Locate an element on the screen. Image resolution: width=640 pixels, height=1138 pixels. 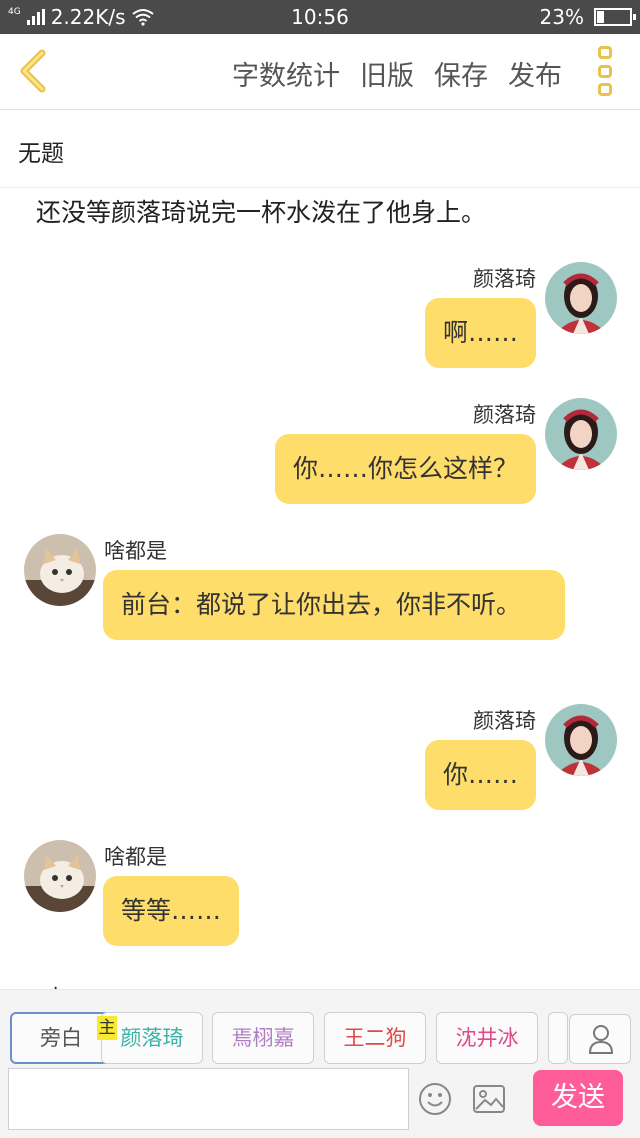
word-count-button: 字数统计 is located at coordinates (286, 73).